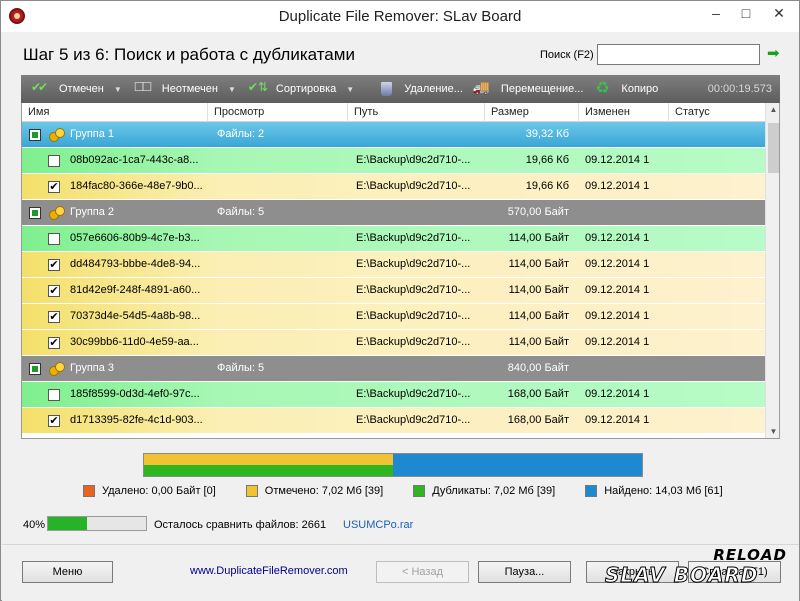 The width and height of the screenshot is (800, 601). Describe the element at coordinates (393, 369) in the screenshot. I see `group-row: Группа 3 Файлы: 5 840,00 Байт` at that location.